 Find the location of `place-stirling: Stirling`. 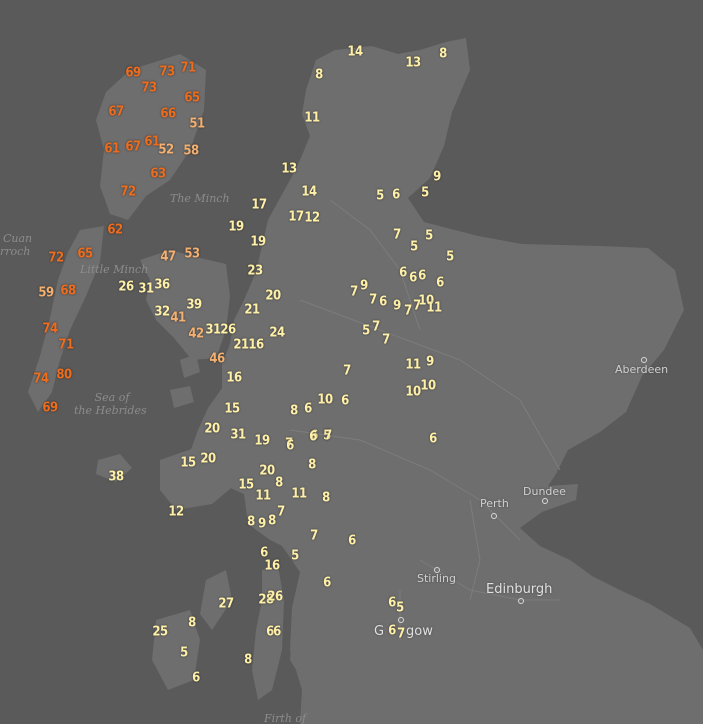

place-stirling: Stirling is located at coordinates (436, 578).